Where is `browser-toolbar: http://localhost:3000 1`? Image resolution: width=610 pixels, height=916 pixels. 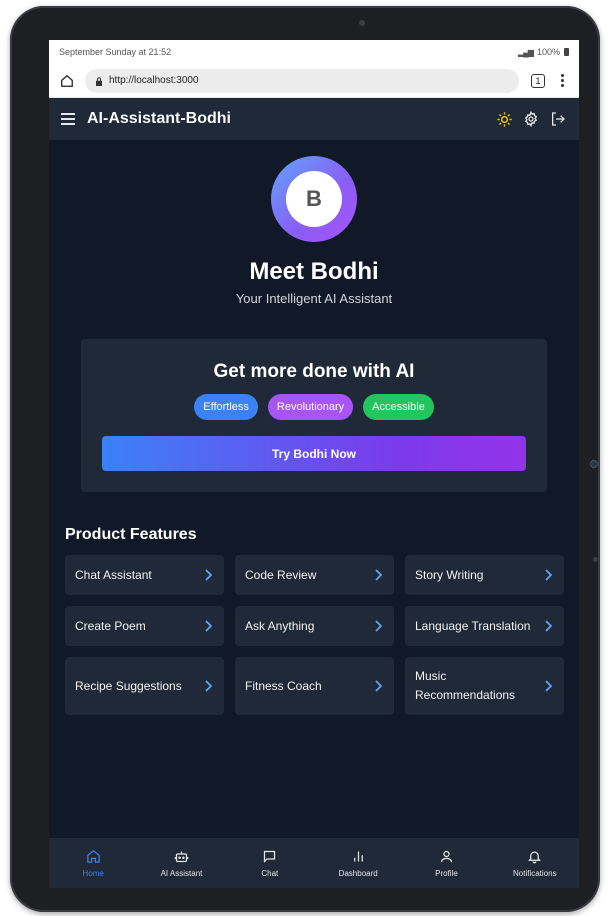
browser-toolbar: http://localhost:3000 1 is located at coordinates (314, 81).